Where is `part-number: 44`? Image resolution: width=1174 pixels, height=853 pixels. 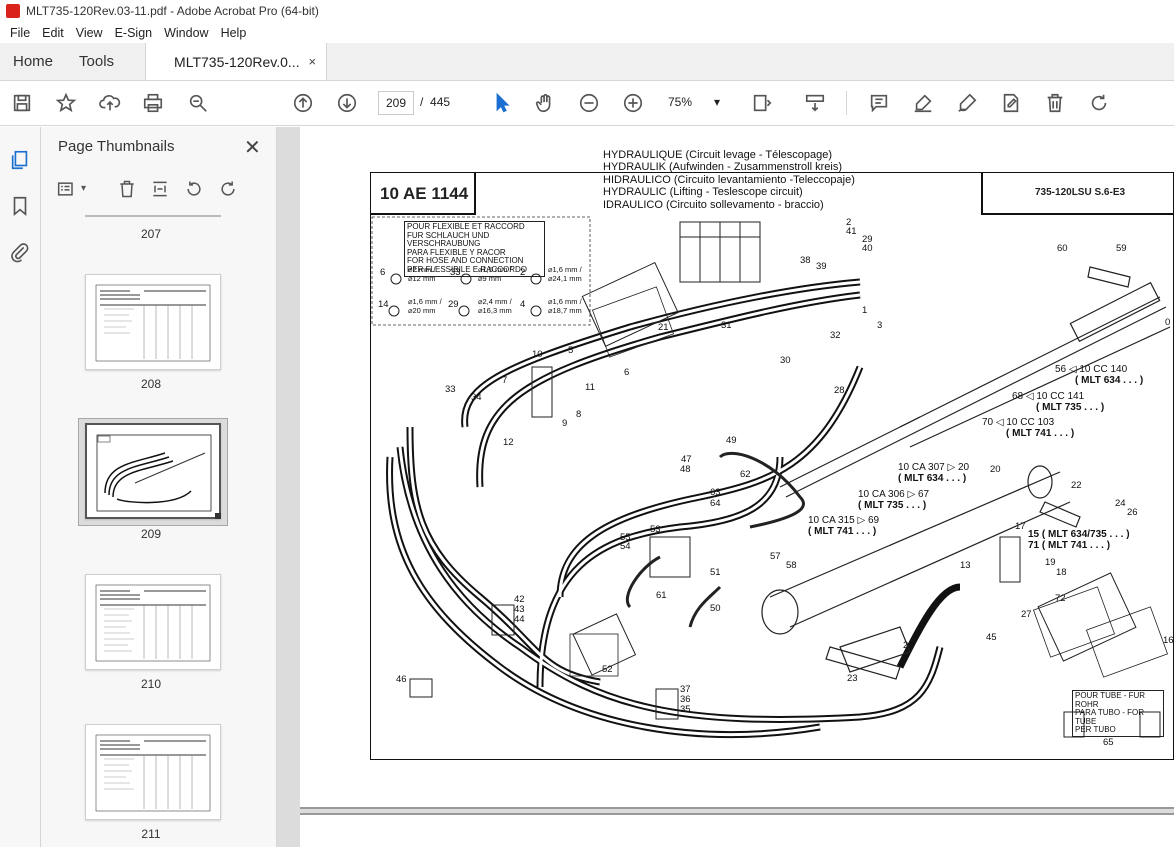 part-number: 44 is located at coordinates (519, 619).